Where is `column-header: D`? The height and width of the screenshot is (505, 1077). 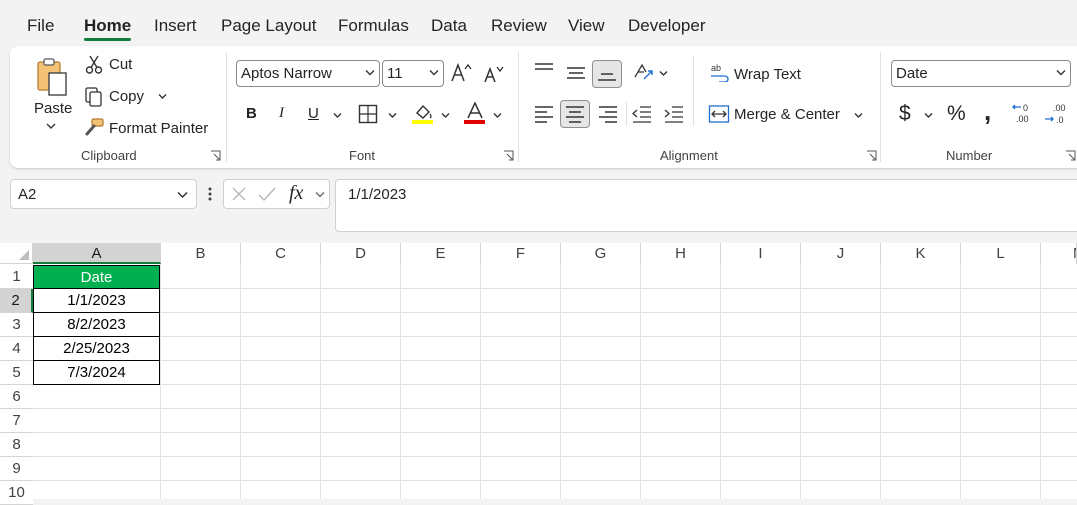
column-header: D is located at coordinates (361, 253).